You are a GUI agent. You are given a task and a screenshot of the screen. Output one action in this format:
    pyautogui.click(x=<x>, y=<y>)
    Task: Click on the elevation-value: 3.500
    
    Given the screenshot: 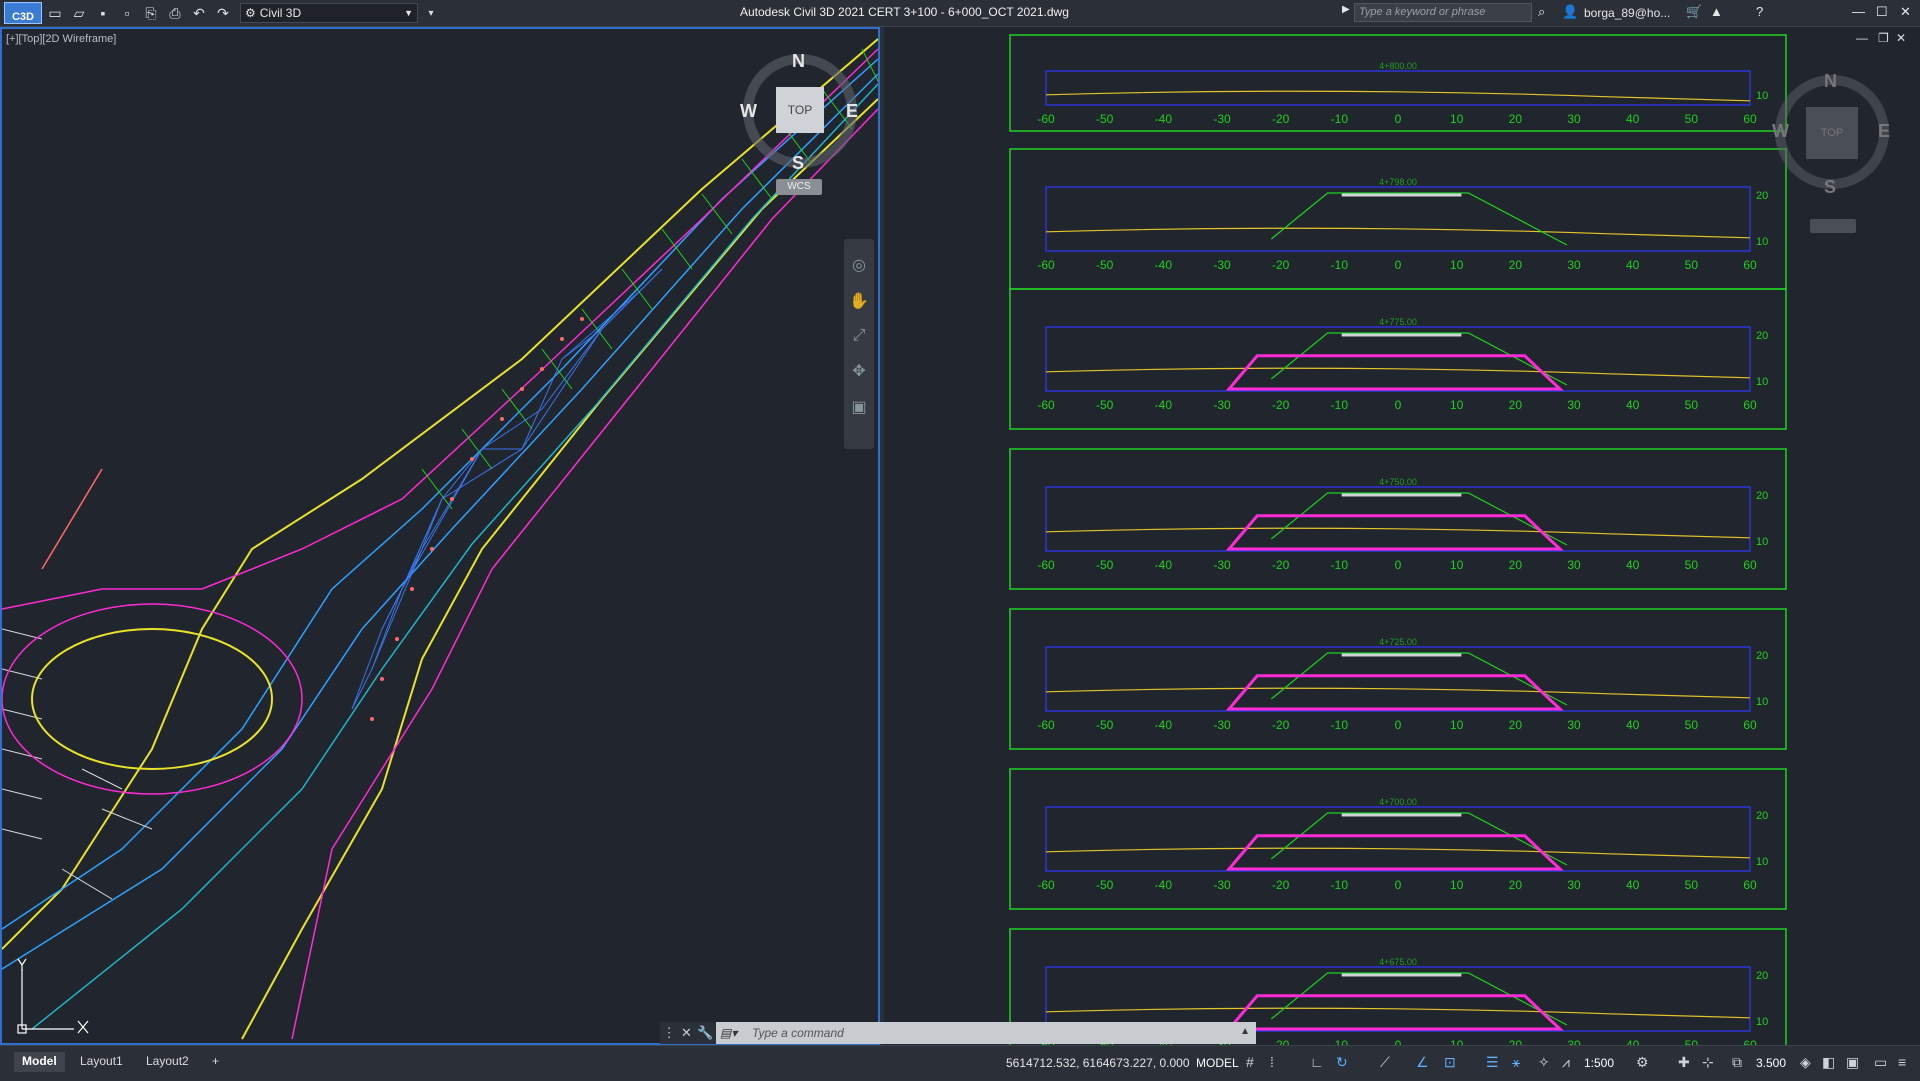 What is the action you would take?
    pyautogui.click(x=1771, y=1063)
    